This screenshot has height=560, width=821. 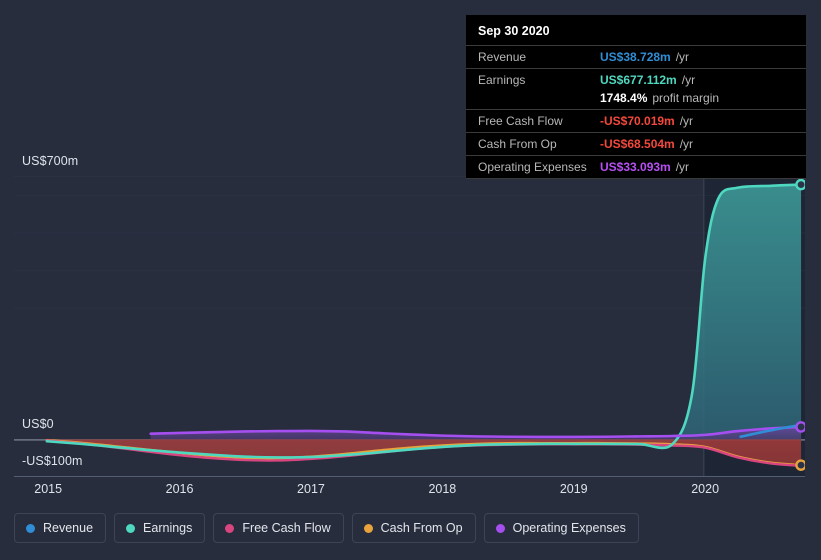 What do you see at coordinates (48, 489) in the screenshot?
I see `x-axis-tick-label: 2015` at bounding box center [48, 489].